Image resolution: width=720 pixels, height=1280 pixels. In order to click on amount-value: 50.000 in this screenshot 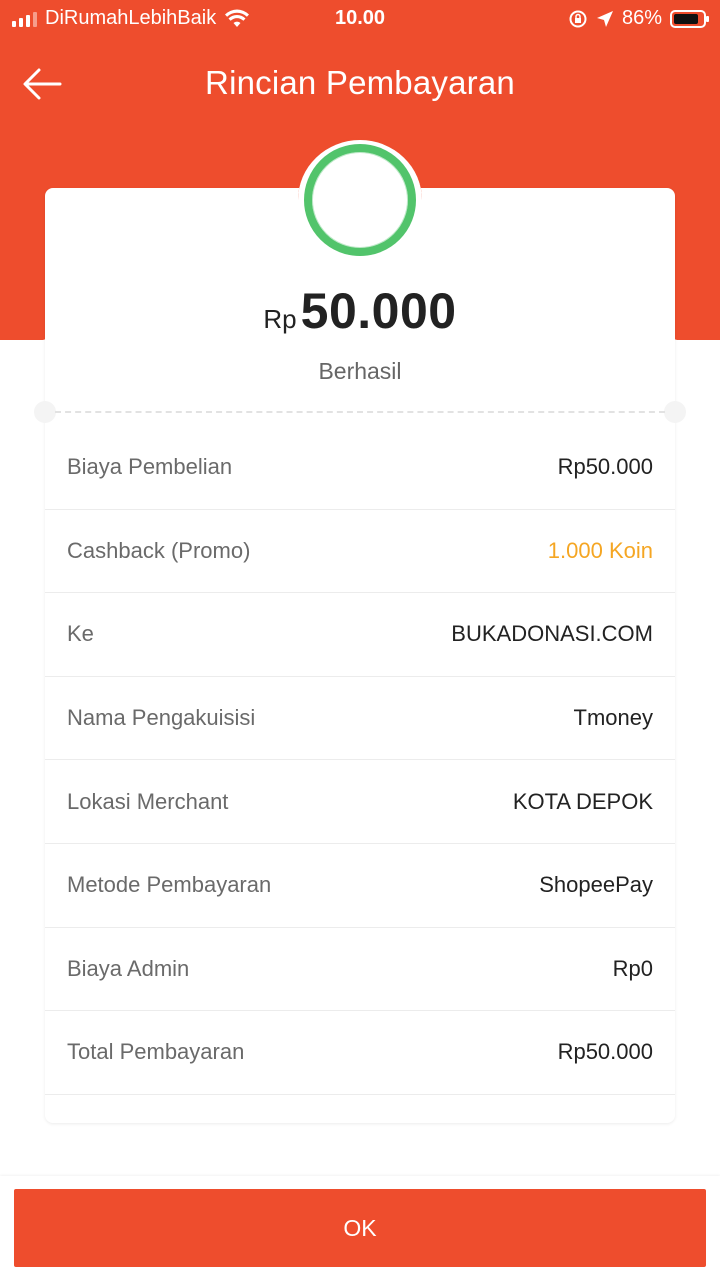, I will do `click(378, 311)`.